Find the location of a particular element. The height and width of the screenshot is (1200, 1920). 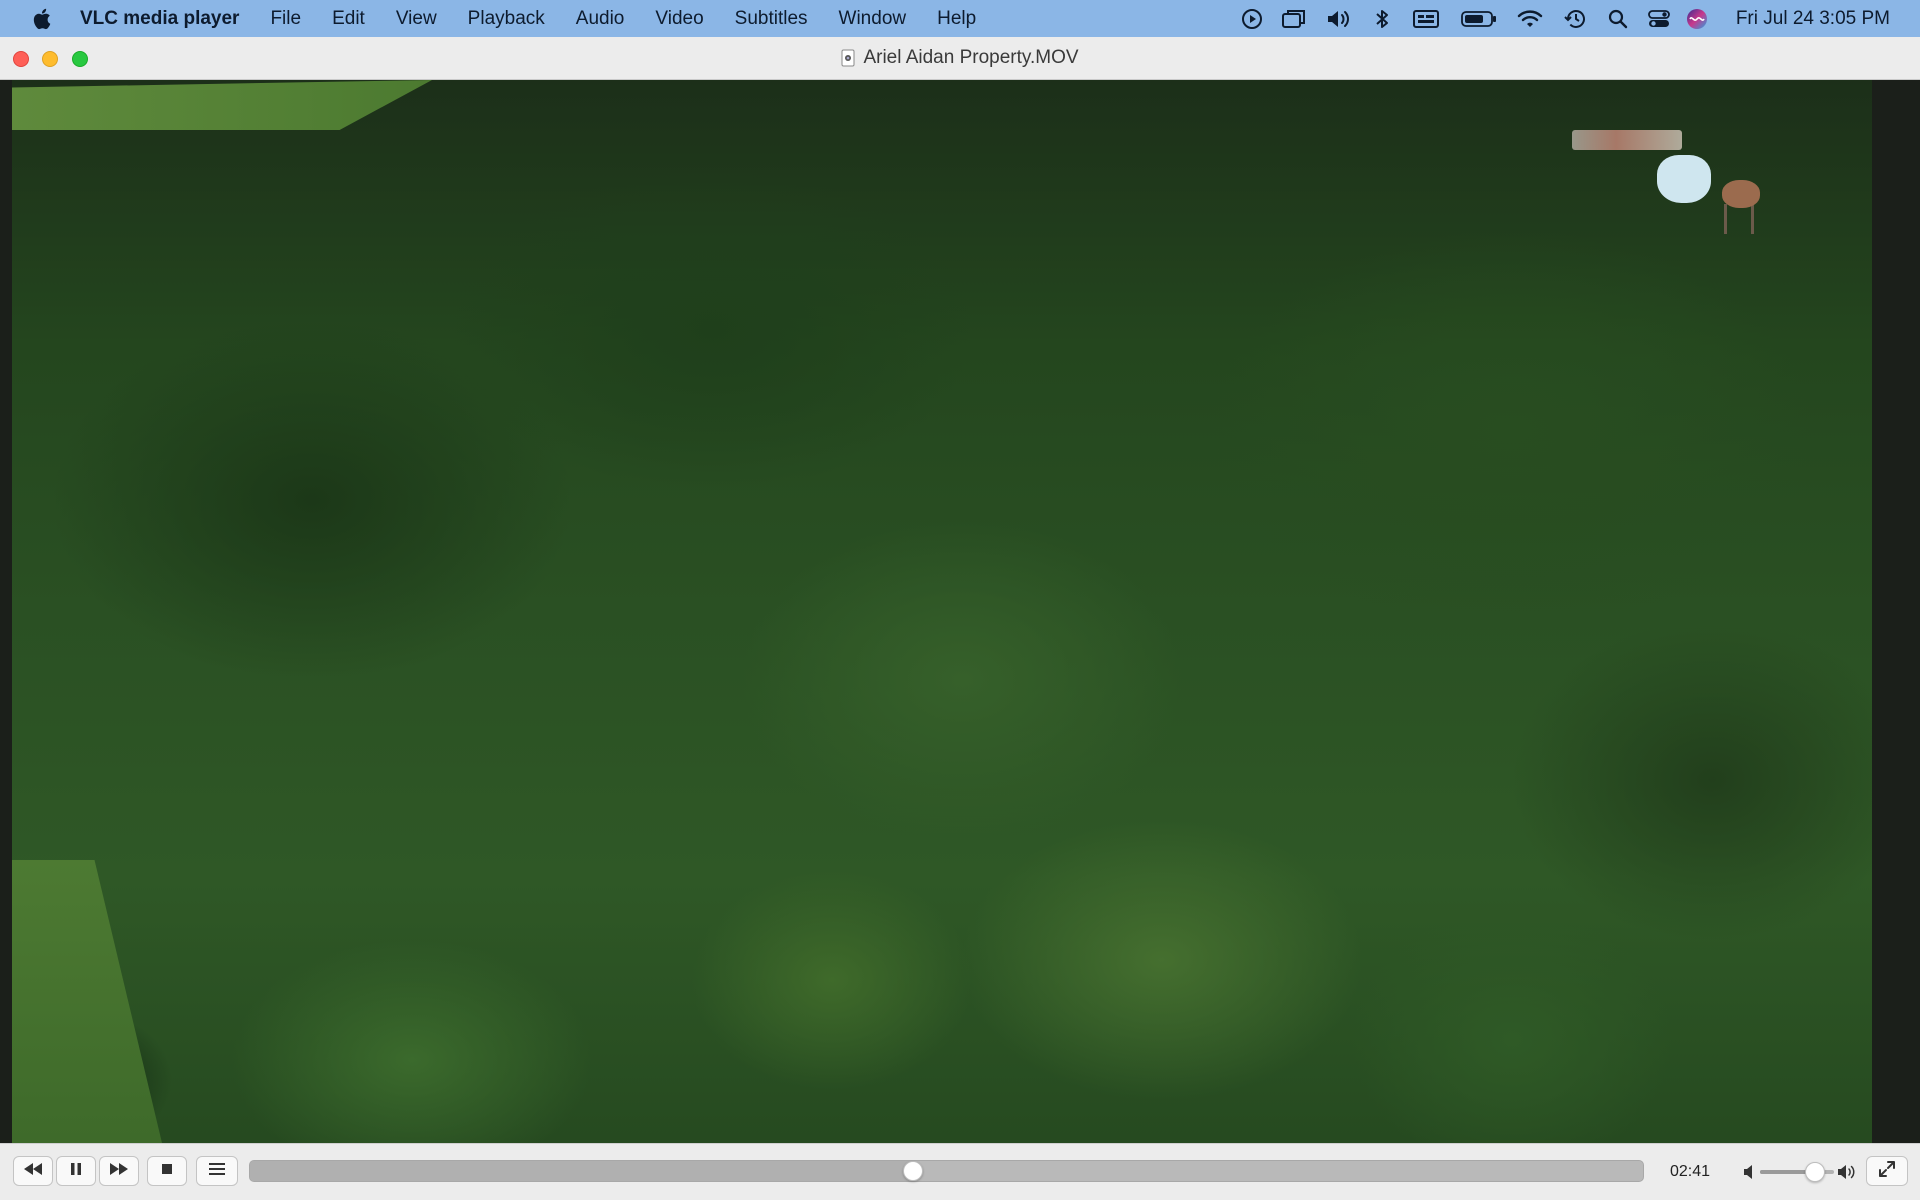

fullscreen-button is located at coordinates (1887, 1171).